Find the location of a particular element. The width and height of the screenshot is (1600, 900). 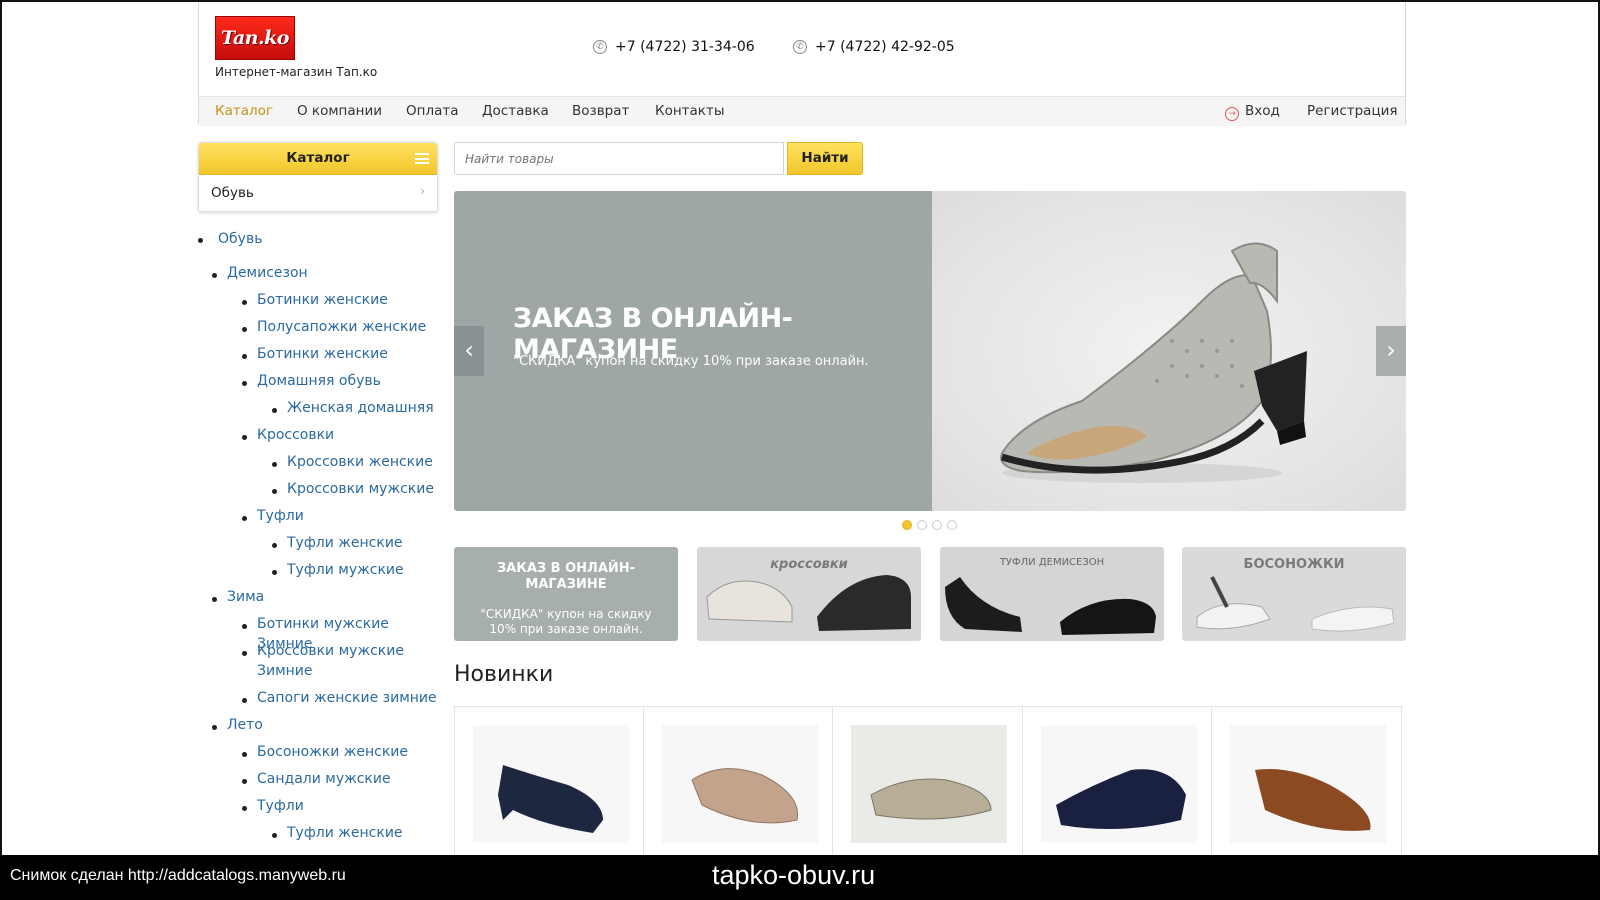

banner-demiseason-shoes: ТУФЛИ ДЕМИСЕЗОН is located at coordinates (1052, 594).